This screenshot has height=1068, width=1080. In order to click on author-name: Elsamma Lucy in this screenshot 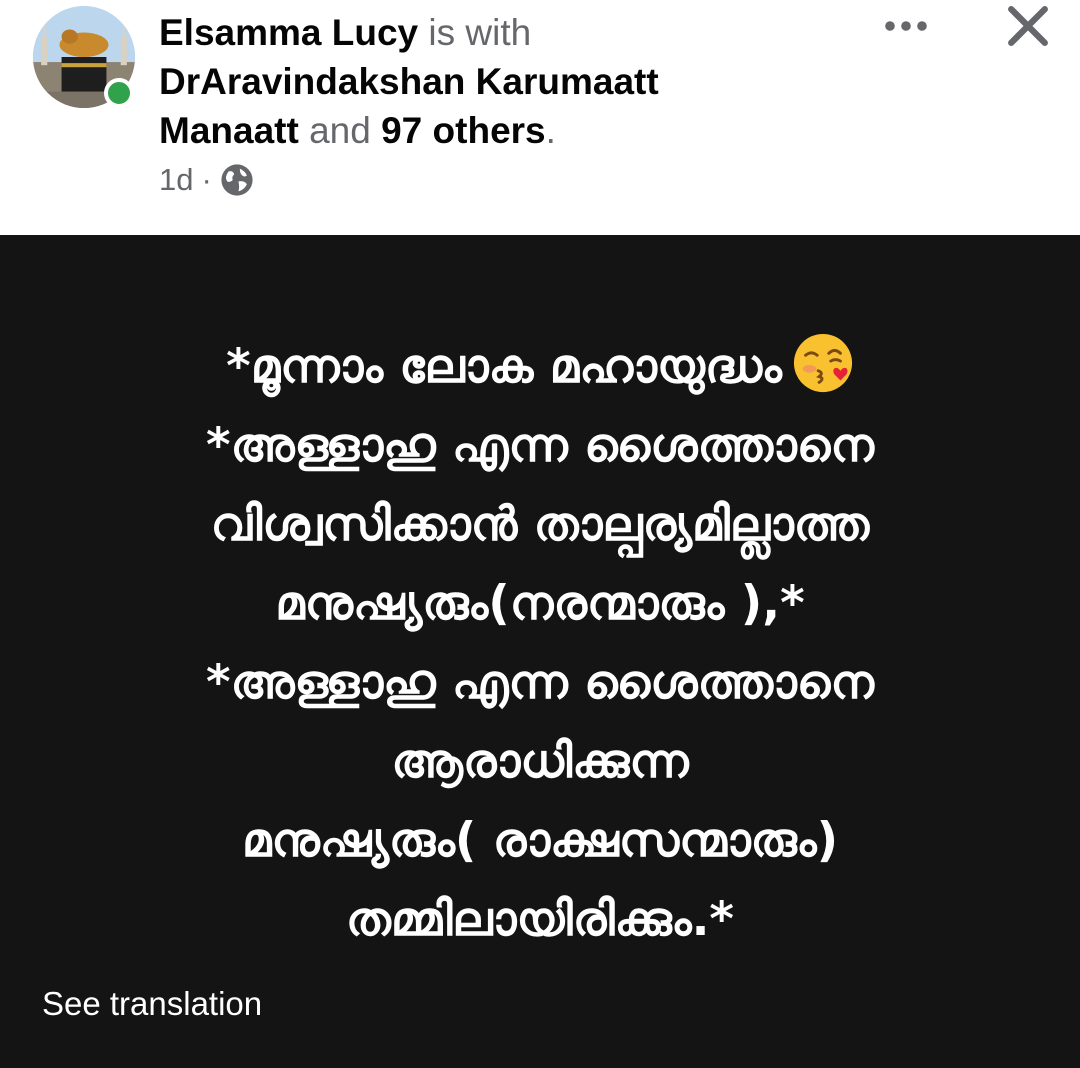, I will do `click(288, 32)`.